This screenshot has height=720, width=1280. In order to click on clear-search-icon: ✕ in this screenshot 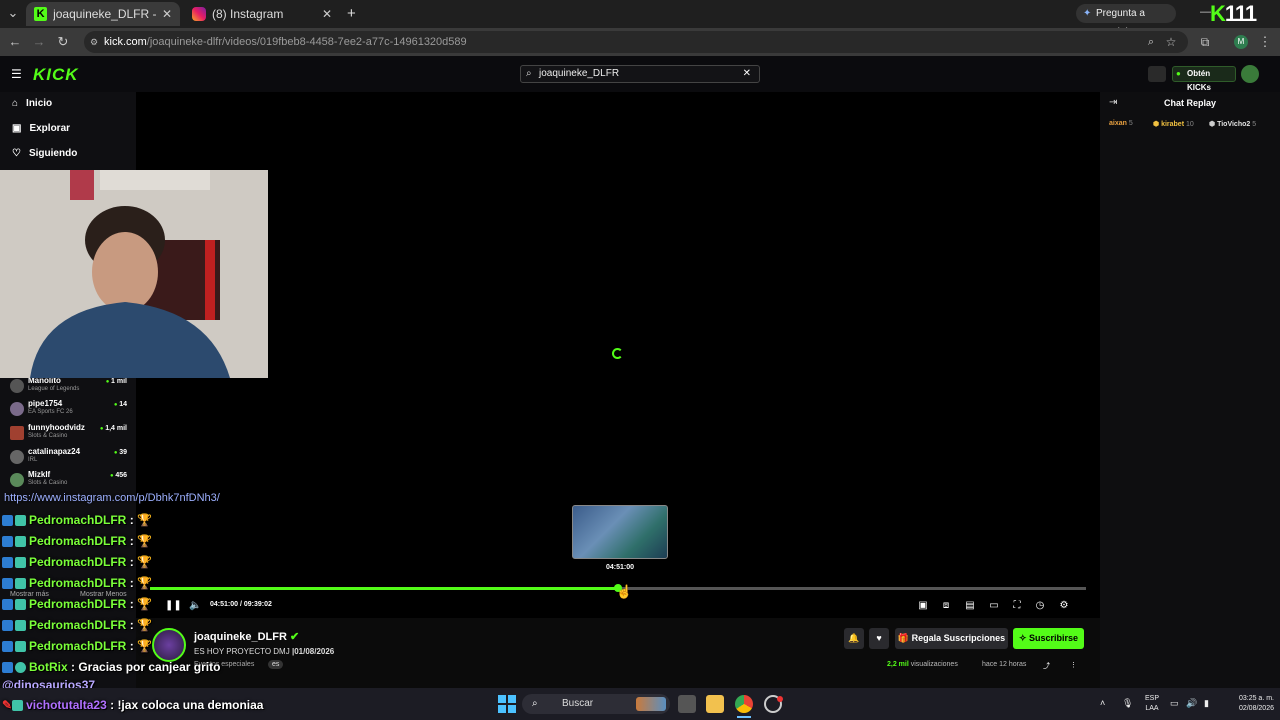, I will do `click(747, 74)`.